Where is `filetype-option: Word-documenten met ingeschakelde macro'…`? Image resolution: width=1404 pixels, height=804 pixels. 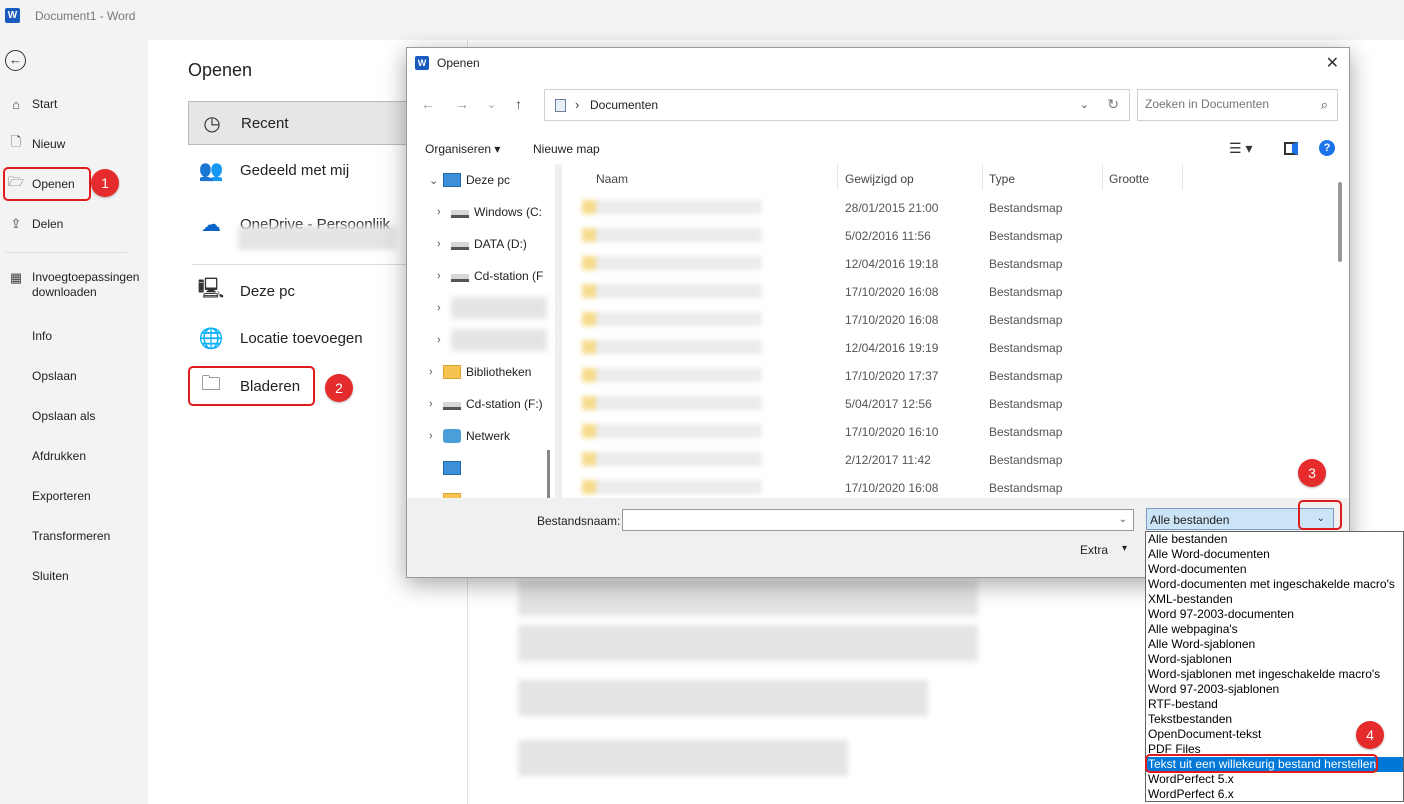
filetype-option: Word-documenten met ingeschakelde macro'… is located at coordinates (1274, 584).